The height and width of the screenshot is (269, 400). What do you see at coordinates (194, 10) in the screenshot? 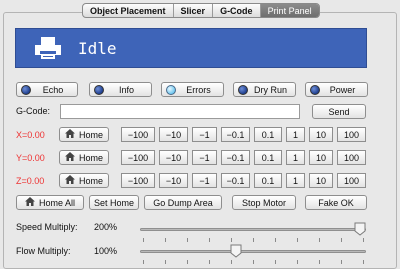
I see `tab-slicer: Slicer` at bounding box center [194, 10].